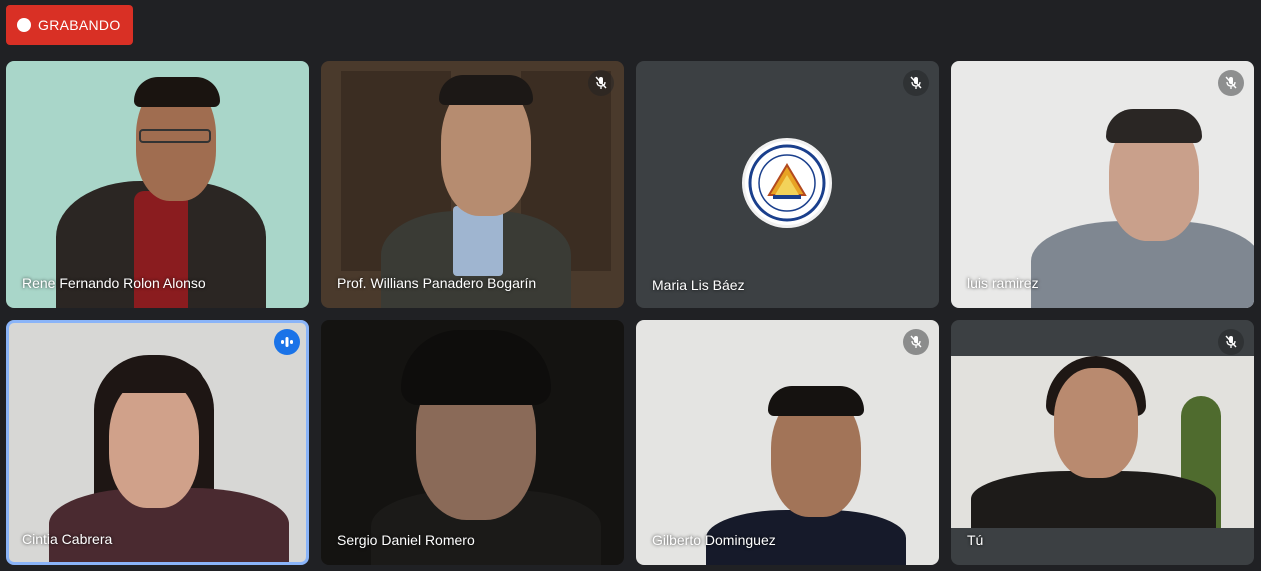 This screenshot has width=1261, height=571. I want to click on participant-tile: Prof. Willians Panadero Bogarín, so click(472, 184).